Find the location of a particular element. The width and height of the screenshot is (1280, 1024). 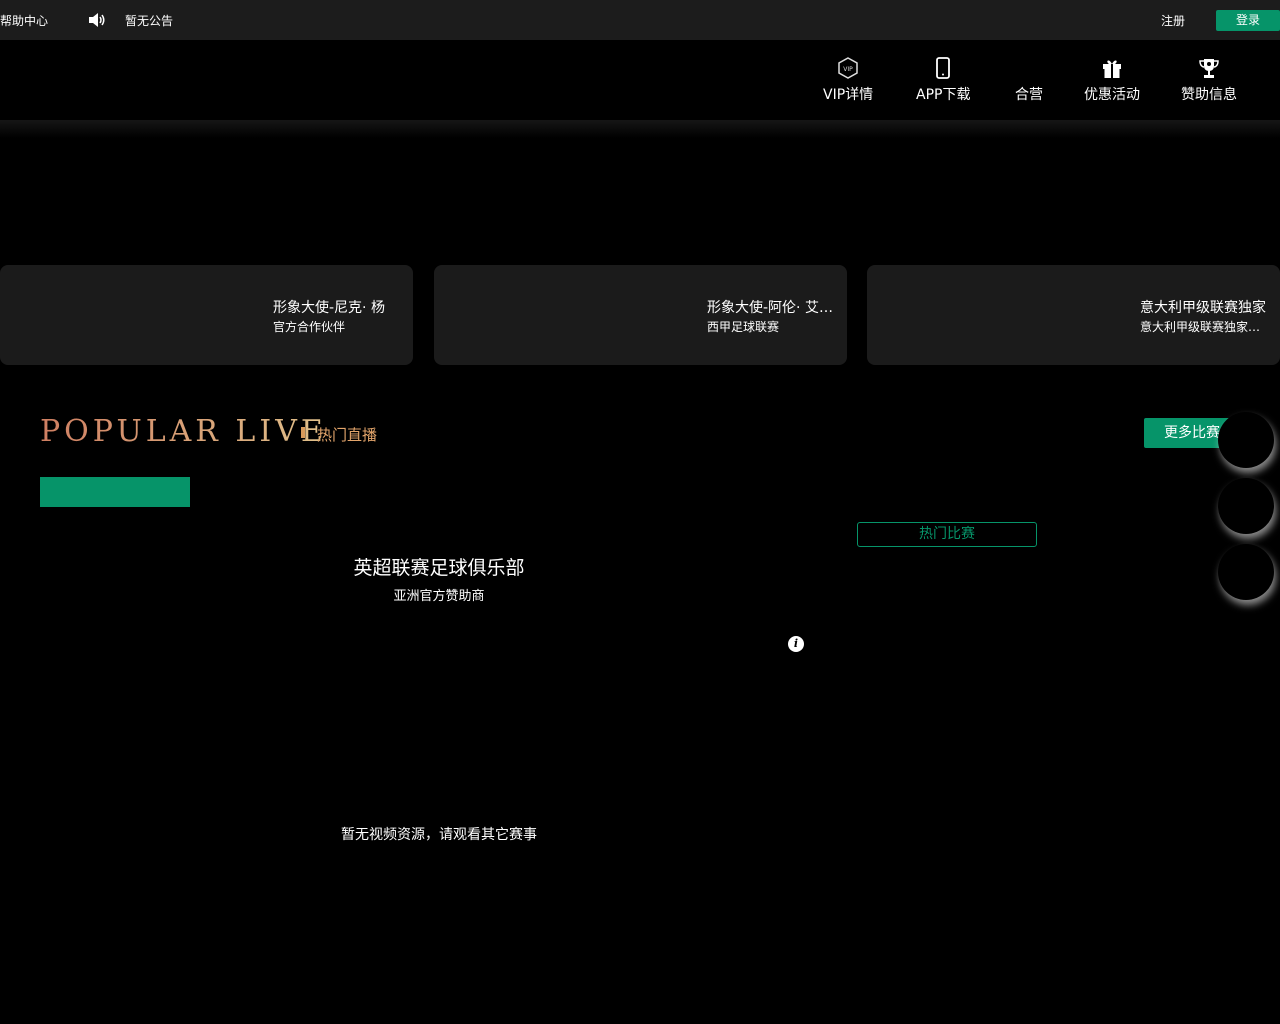

register-link: 注册 is located at coordinates (1173, 20).